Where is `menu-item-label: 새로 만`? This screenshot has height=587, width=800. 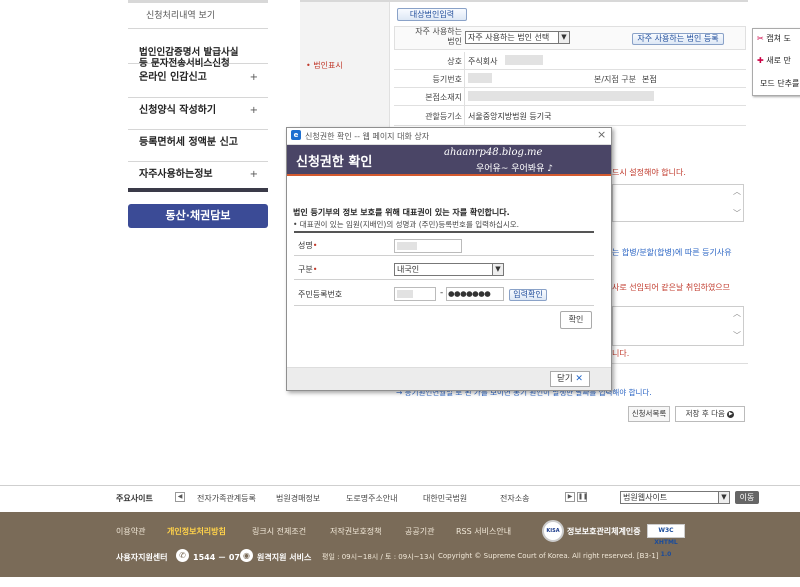 menu-item-label: 새로 만 is located at coordinates (778, 60).